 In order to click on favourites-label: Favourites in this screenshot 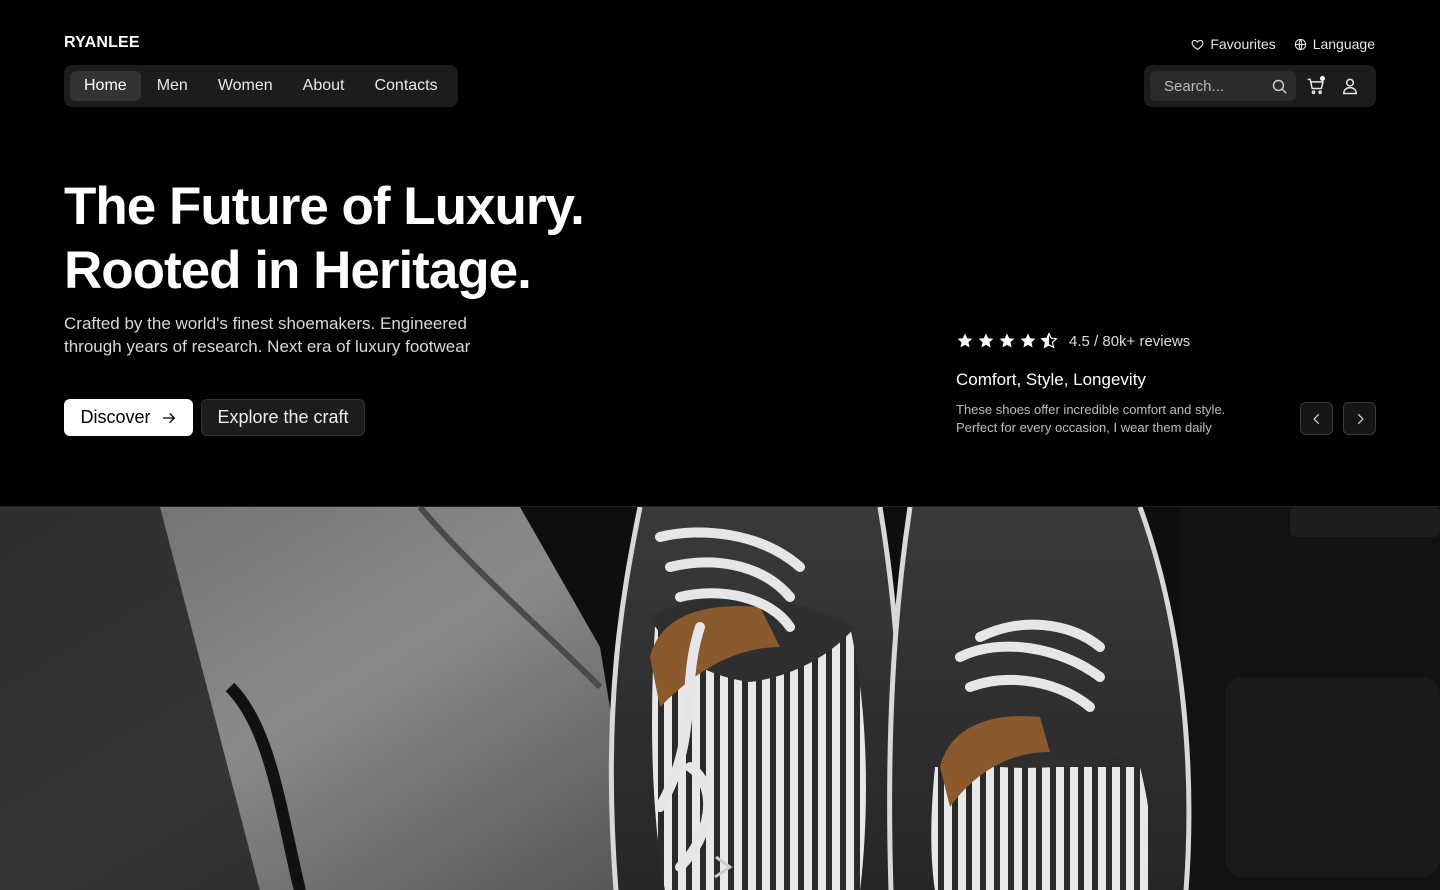, I will do `click(1243, 44)`.